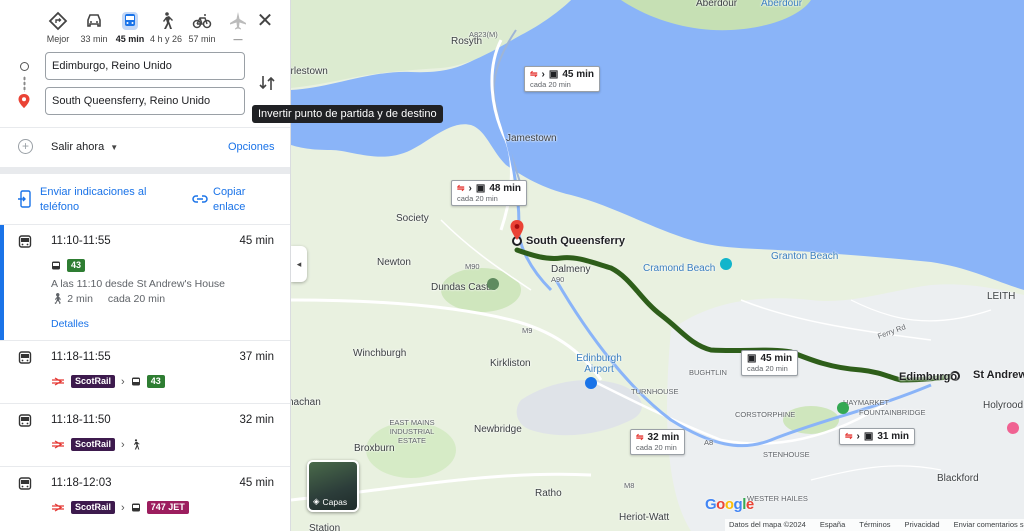  What do you see at coordinates (202, 21) in the screenshot?
I see `bicycle-icon` at bounding box center [202, 21].